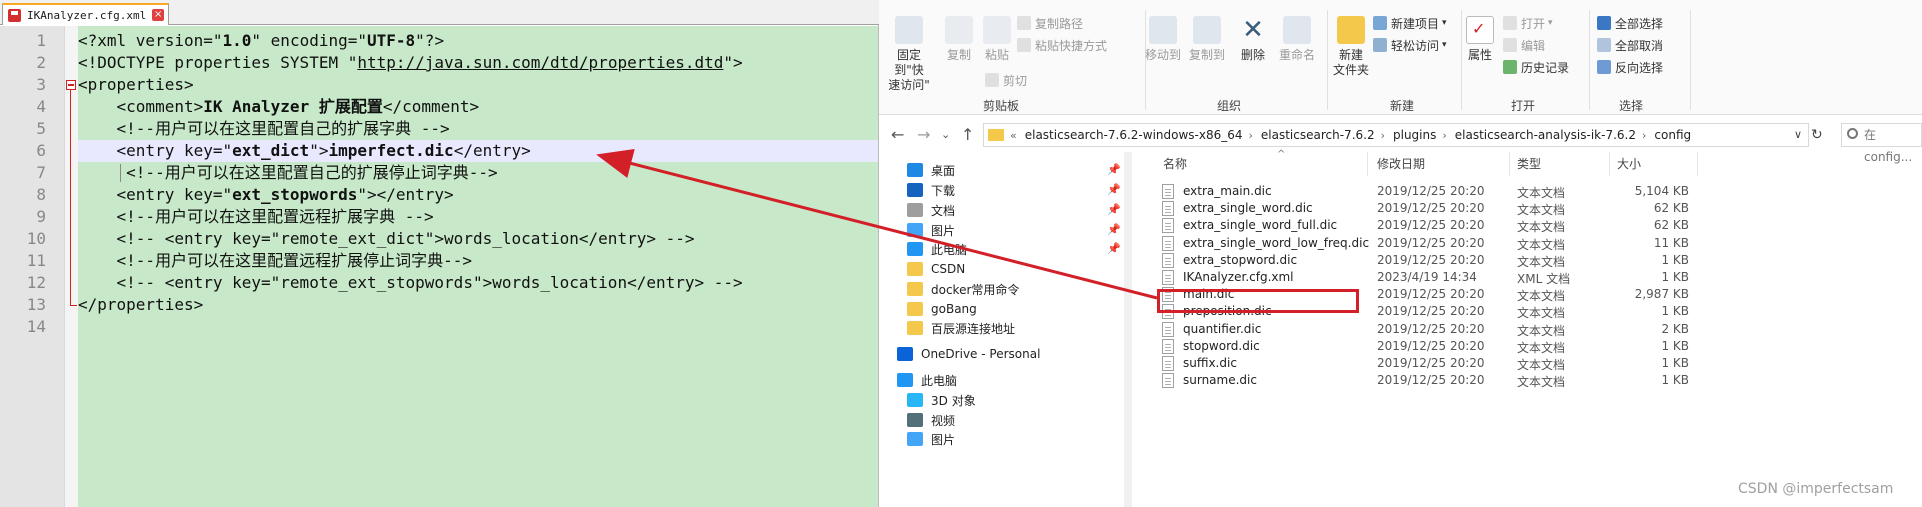 Image resolution: width=1922 pixels, height=507 pixels. What do you see at coordinates (1410, 23) in the screenshot?
I see `new-item-button: 新建项目 ▾` at bounding box center [1410, 23].